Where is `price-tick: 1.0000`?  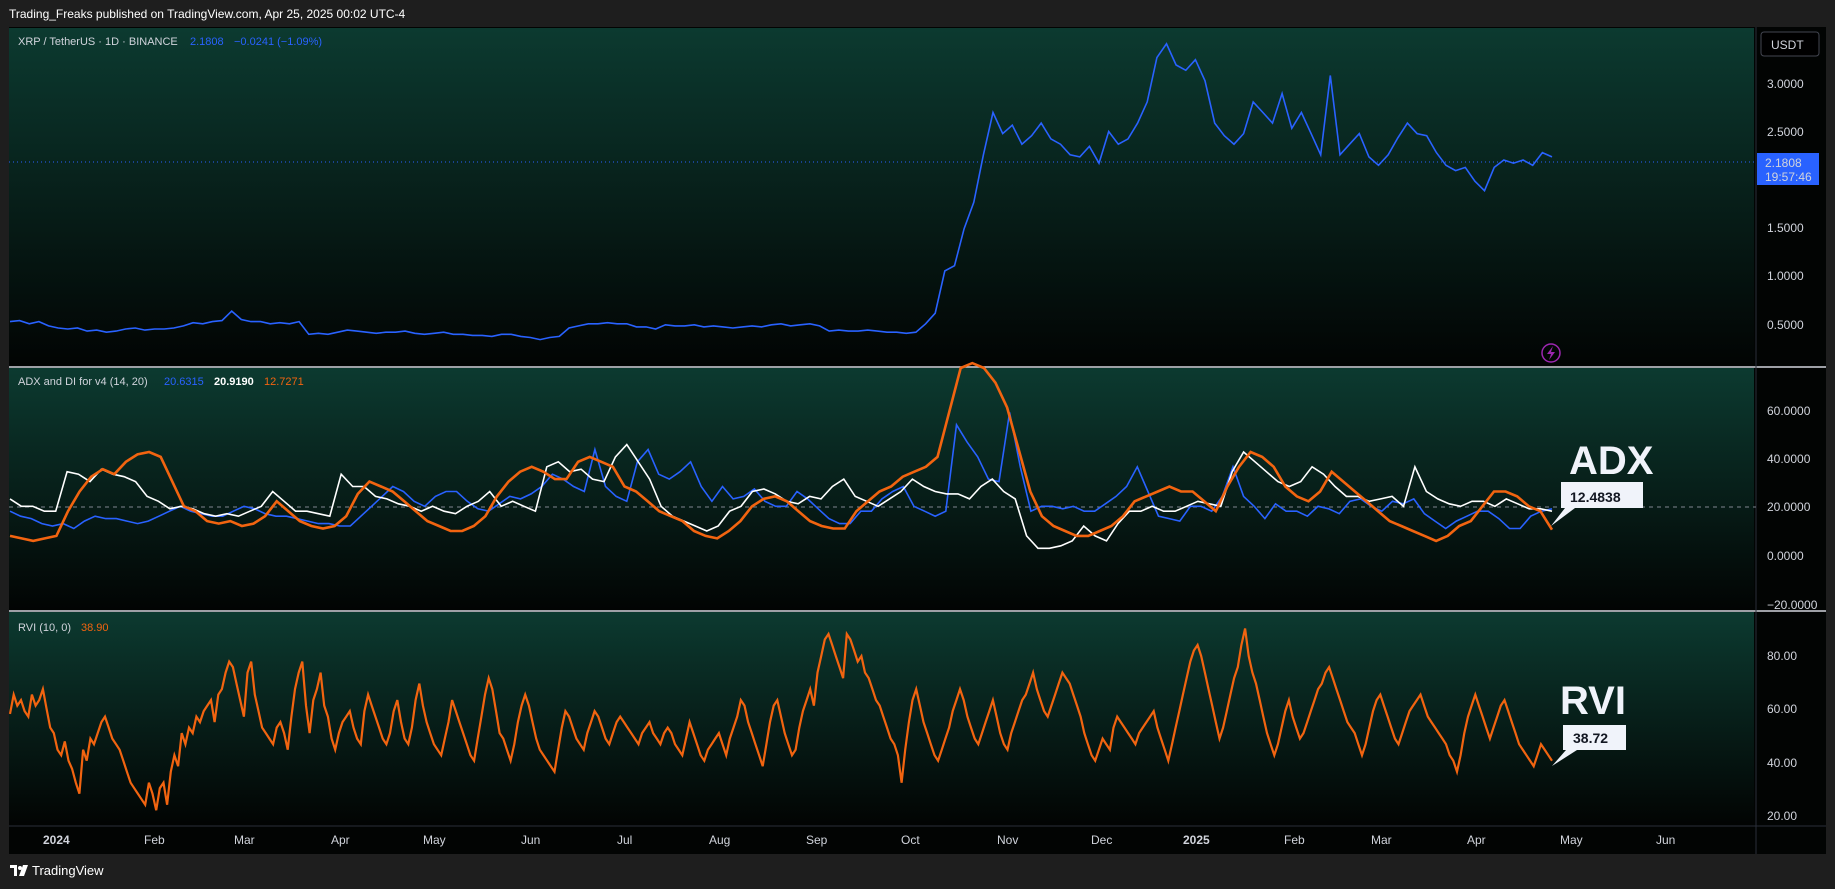
price-tick: 1.0000 is located at coordinates (1785, 276).